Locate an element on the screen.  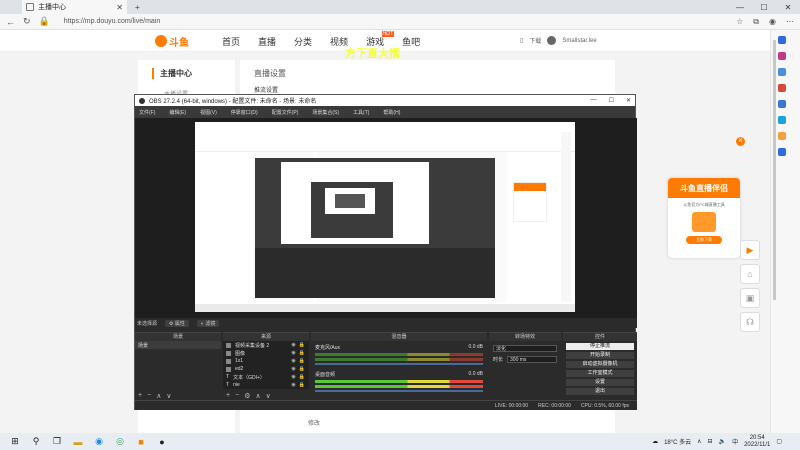
edit-button: 修改 is located at coordinates (314, 422).